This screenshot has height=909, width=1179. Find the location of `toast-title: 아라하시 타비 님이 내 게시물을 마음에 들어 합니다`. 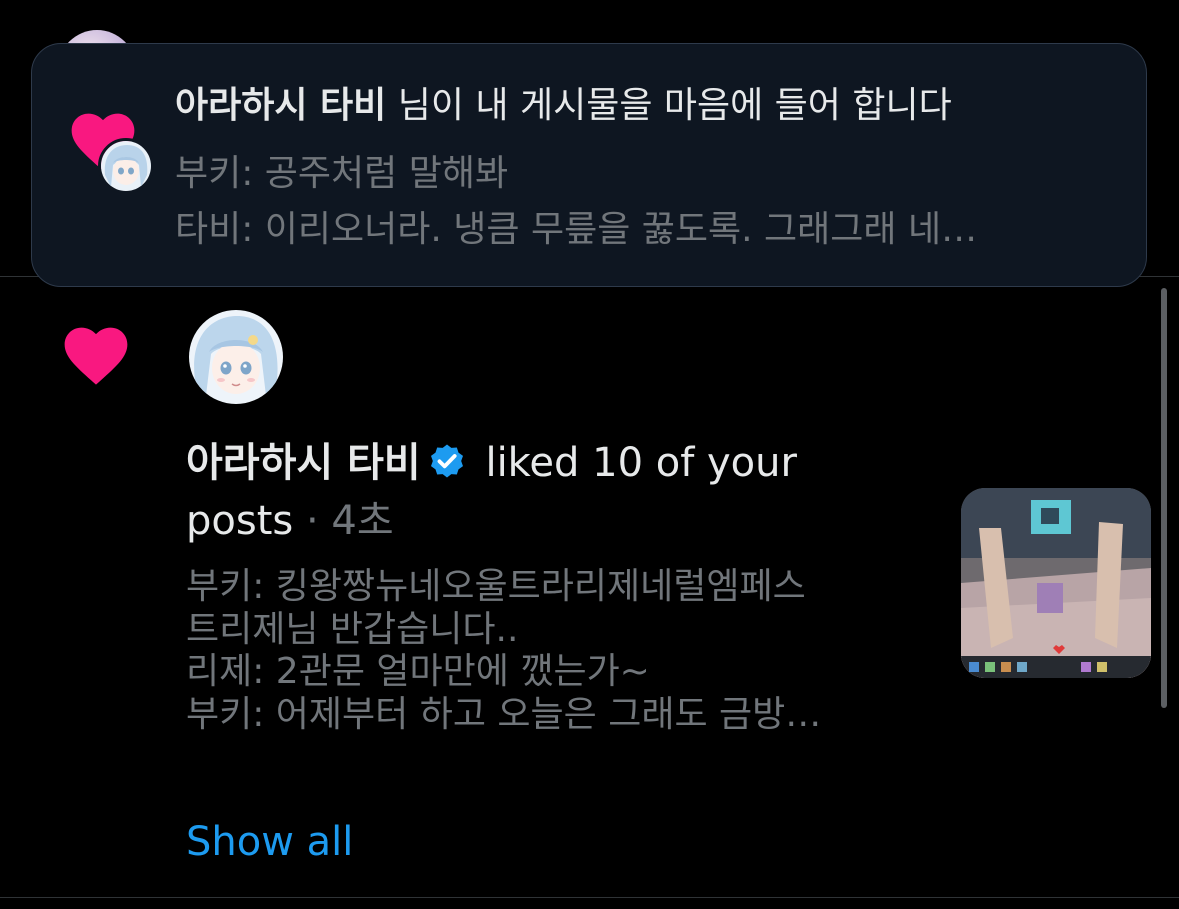

toast-title: 아라하시 타비 님이 내 게시물을 마음에 들어 합니다 is located at coordinates (563, 106).